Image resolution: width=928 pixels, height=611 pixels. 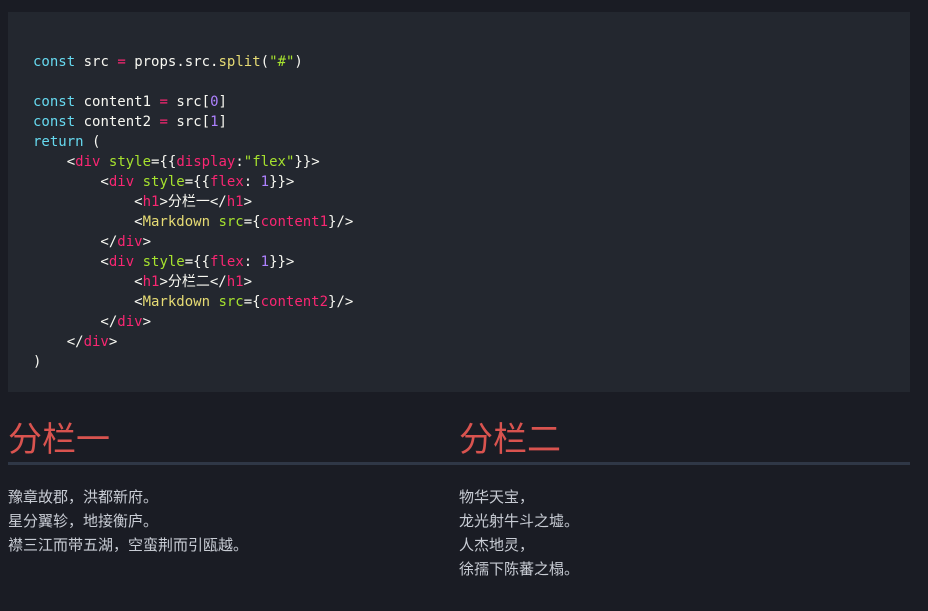 What do you see at coordinates (37, 362) in the screenshot?
I see `code-line: )` at bounding box center [37, 362].